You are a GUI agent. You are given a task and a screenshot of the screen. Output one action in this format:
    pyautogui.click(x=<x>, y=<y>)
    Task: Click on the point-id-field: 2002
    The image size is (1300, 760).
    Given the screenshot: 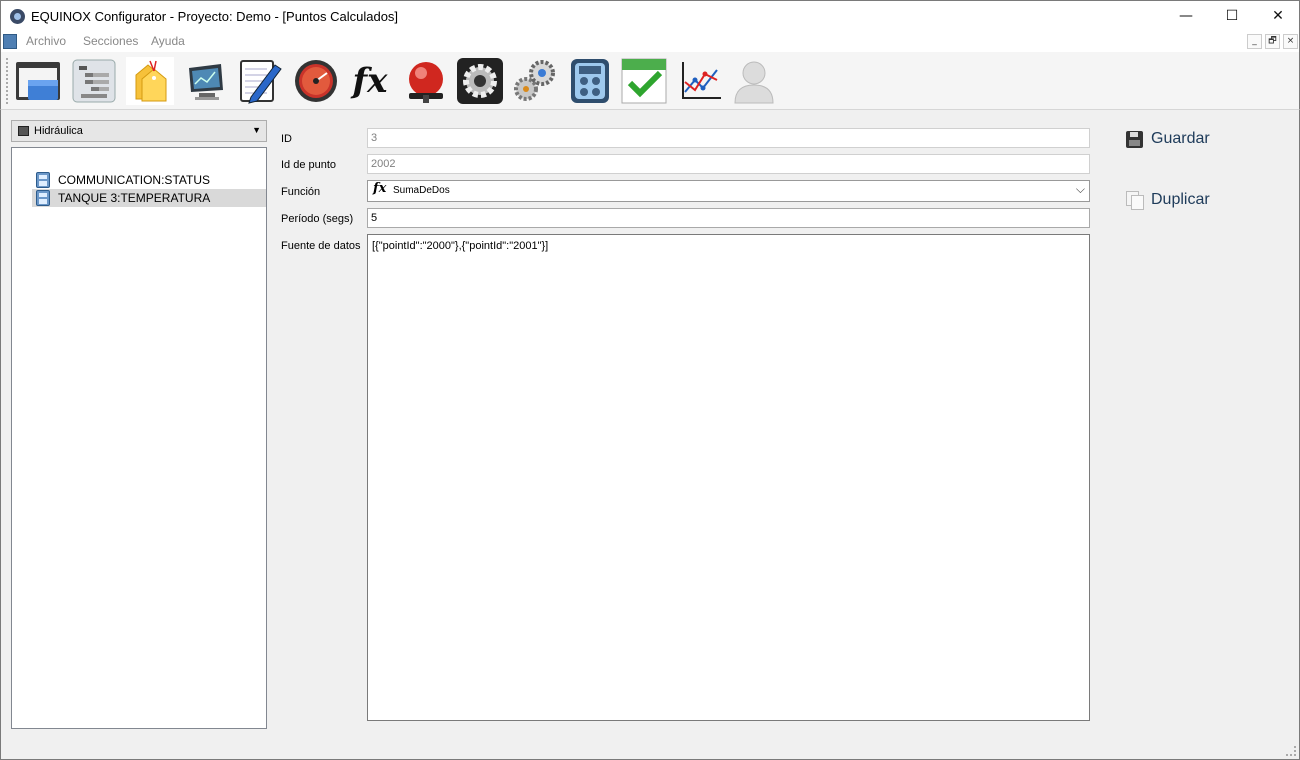 What is the action you would take?
    pyautogui.click(x=728, y=164)
    